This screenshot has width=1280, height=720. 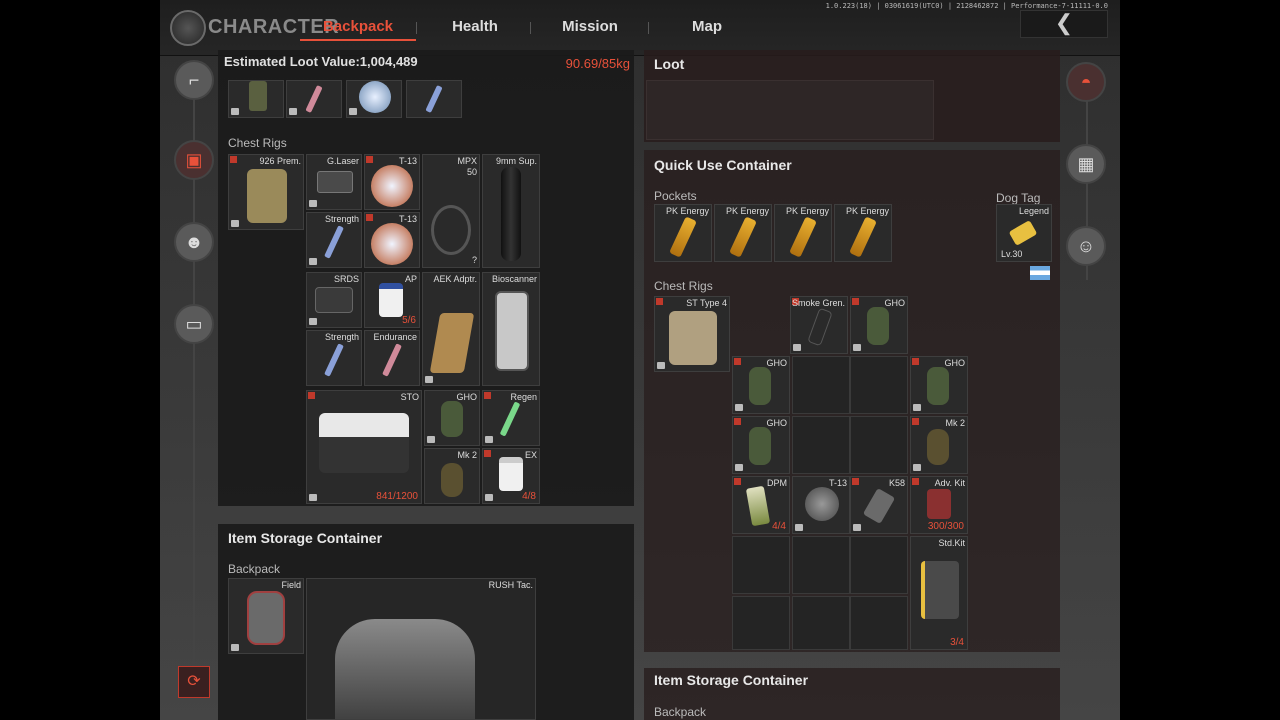 I want to click on item-label: GHO, so click(x=894, y=303).